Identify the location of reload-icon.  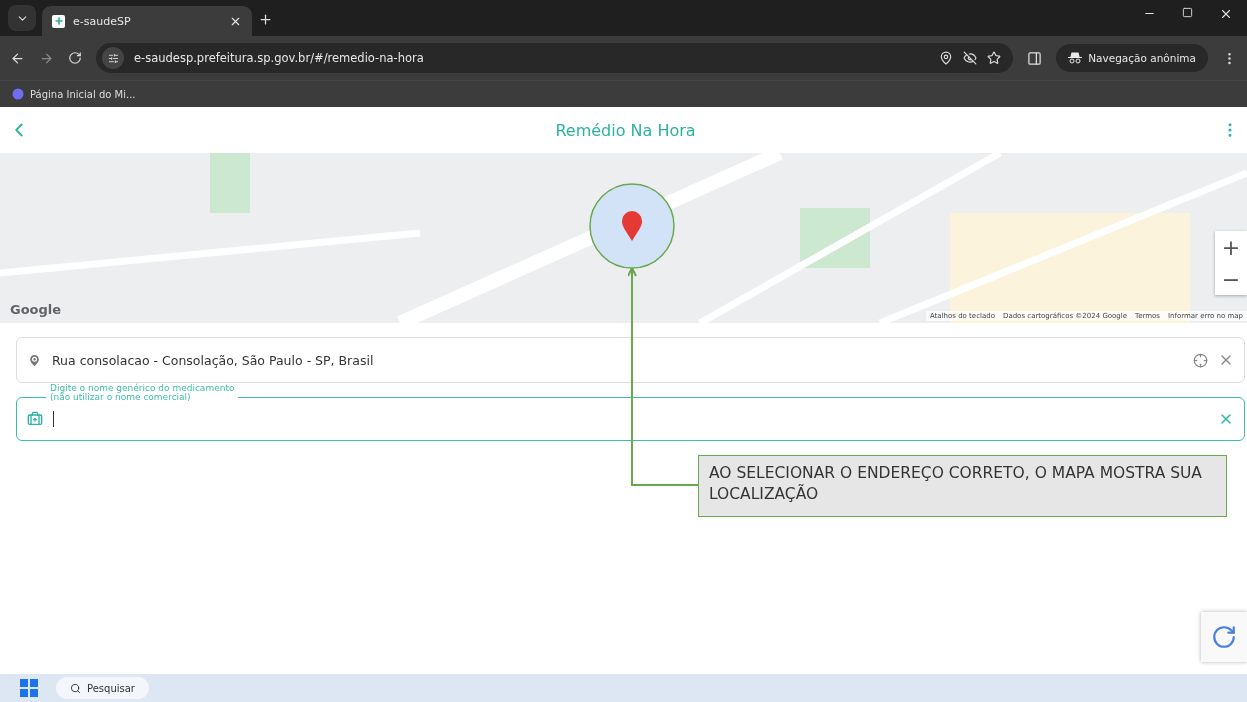
(75, 58).